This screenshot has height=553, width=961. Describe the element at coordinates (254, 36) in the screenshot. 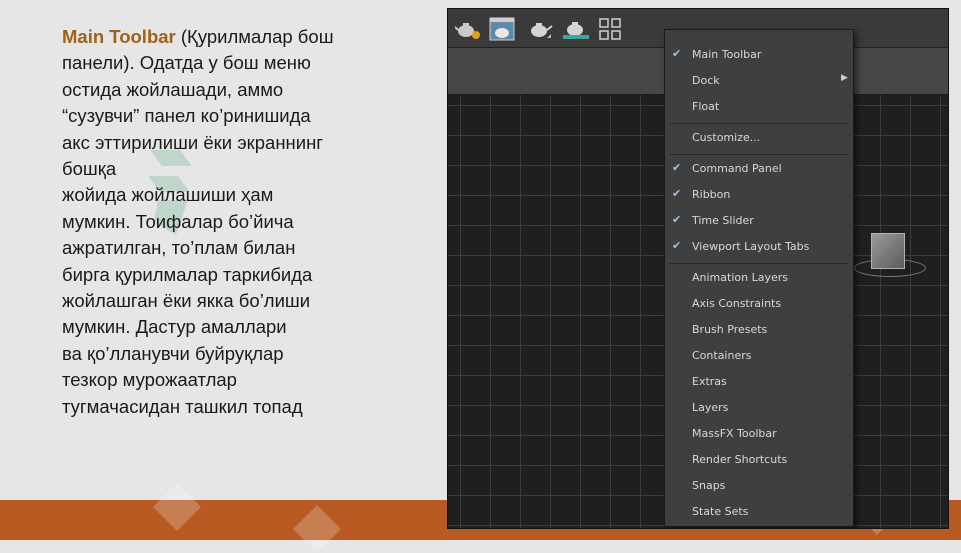

I see `text-line-1-rest: (Қурилмалар бош` at that location.